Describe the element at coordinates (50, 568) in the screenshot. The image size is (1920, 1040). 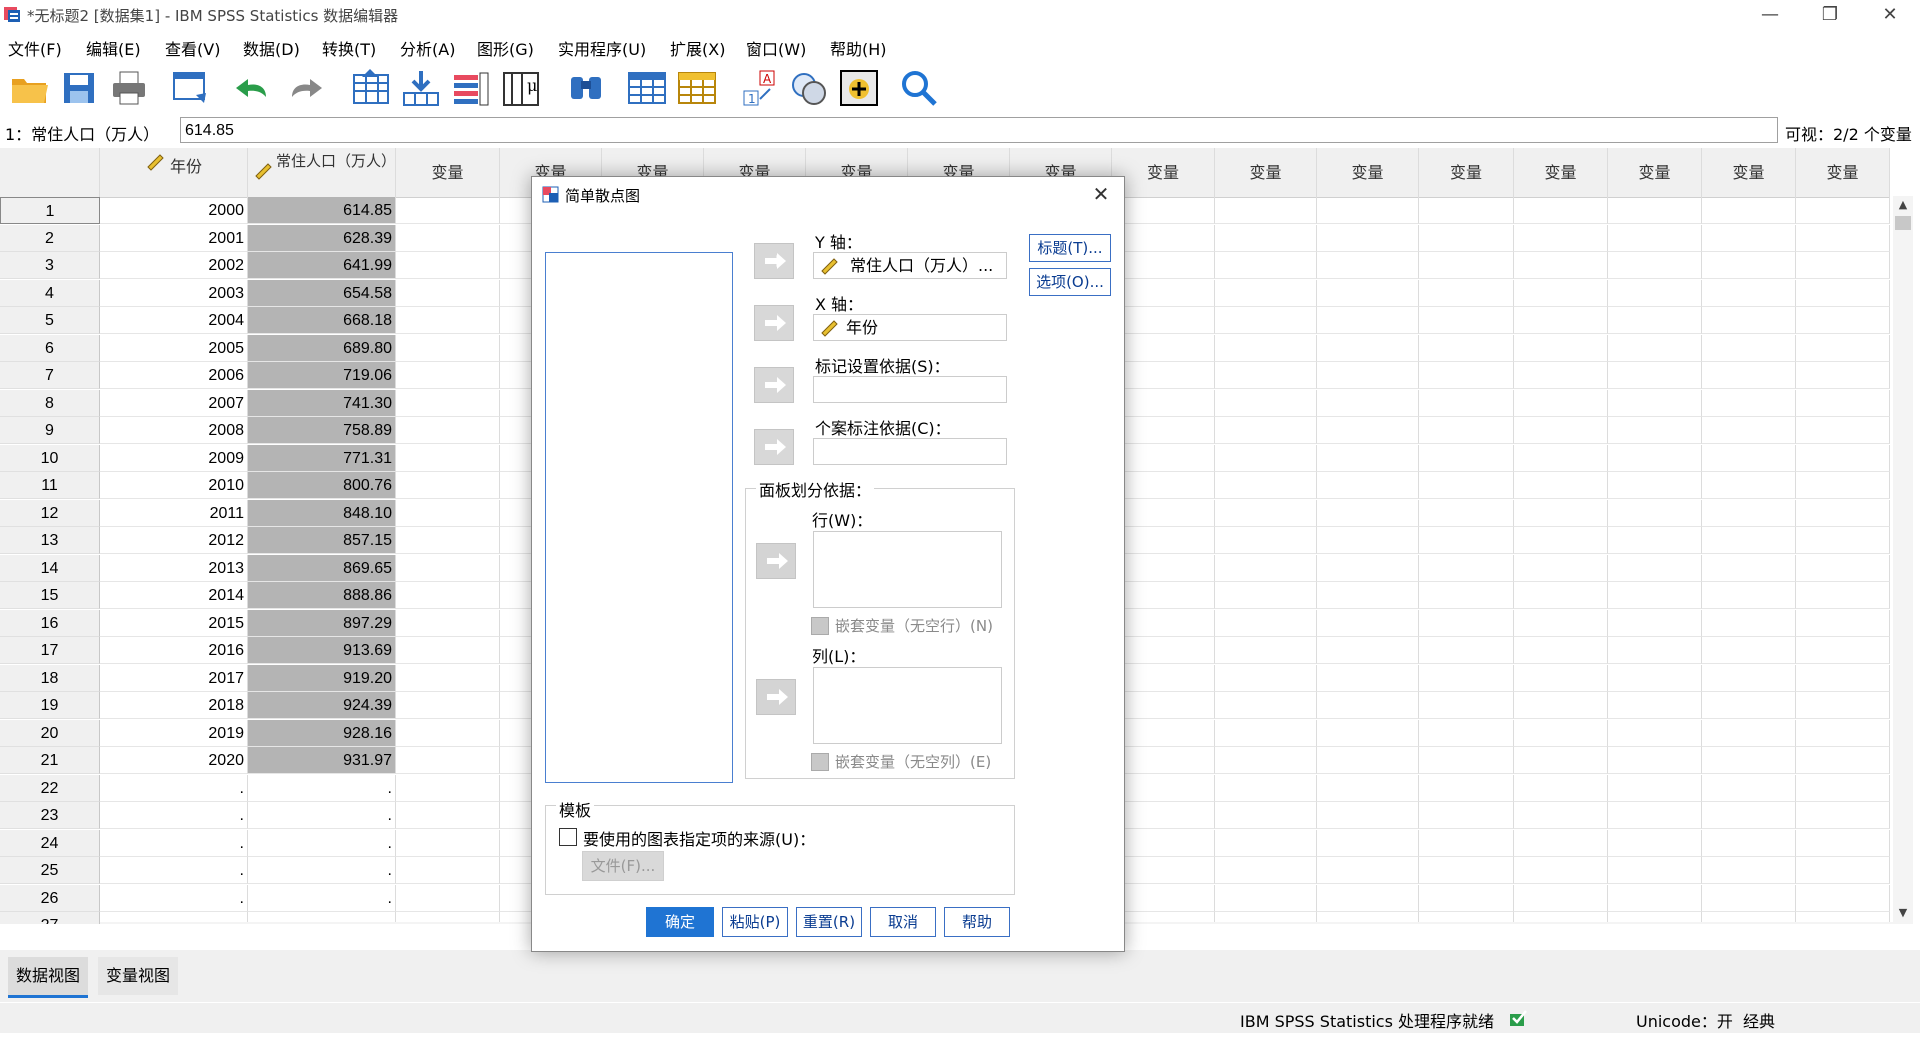
I see `row-header: 14` at that location.